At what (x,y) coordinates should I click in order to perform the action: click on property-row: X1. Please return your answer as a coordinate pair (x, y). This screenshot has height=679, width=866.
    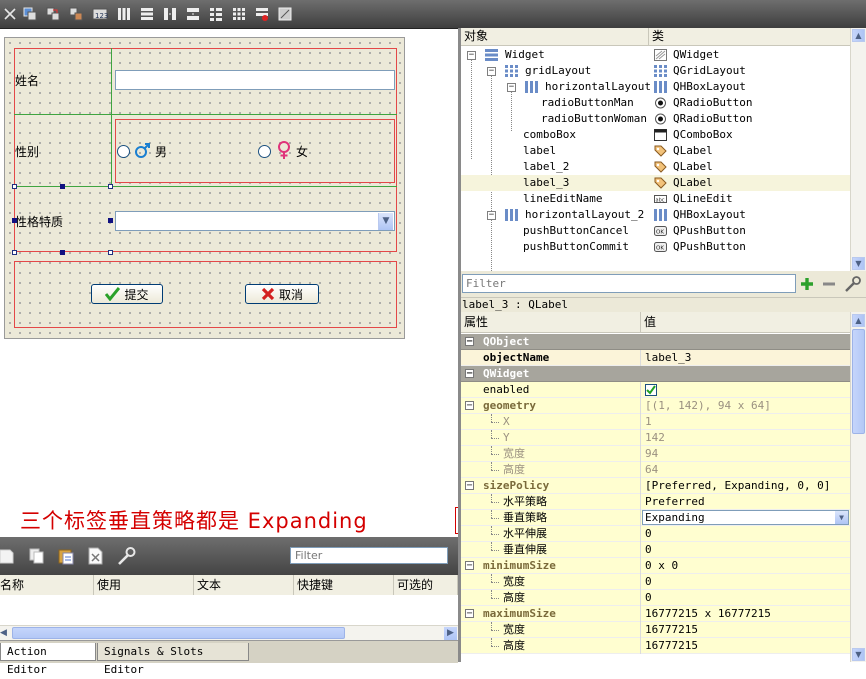
    Looking at the image, I should click on (656, 422).